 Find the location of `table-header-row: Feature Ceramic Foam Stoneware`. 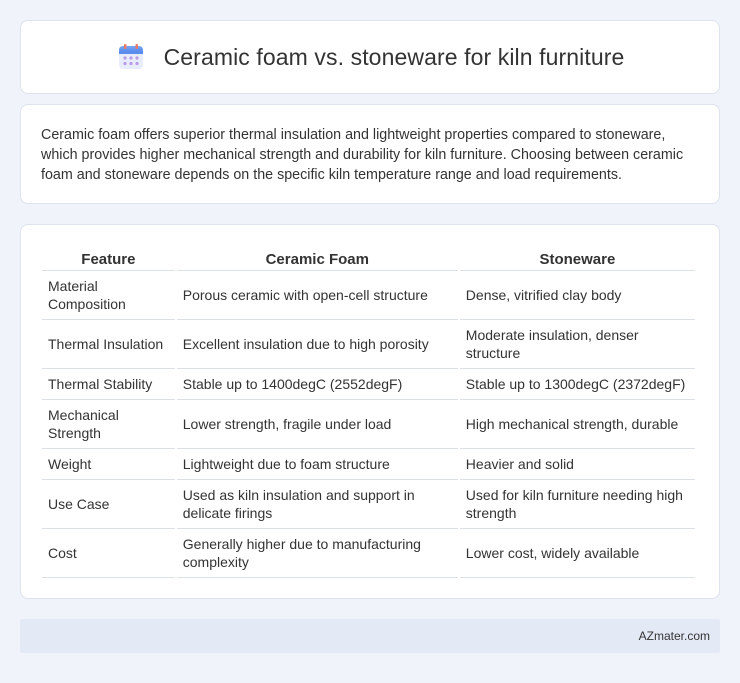

table-header-row: Feature Ceramic Foam Stoneware is located at coordinates (368, 258).